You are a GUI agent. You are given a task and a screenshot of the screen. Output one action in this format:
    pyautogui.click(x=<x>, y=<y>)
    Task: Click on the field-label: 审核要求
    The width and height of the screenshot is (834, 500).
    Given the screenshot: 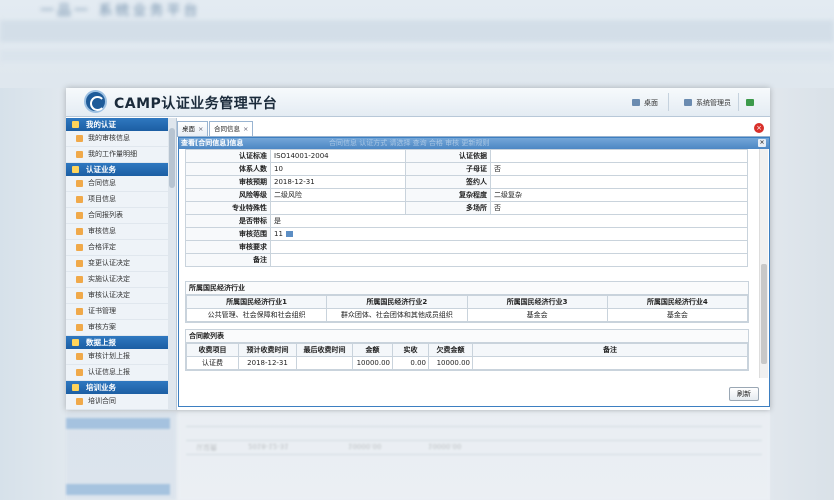 What is the action you would take?
    pyautogui.click(x=228, y=247)
    